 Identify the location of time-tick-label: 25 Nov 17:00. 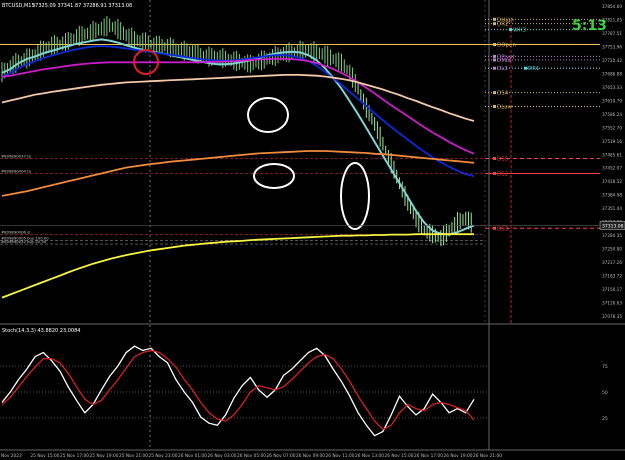
(74, 456).